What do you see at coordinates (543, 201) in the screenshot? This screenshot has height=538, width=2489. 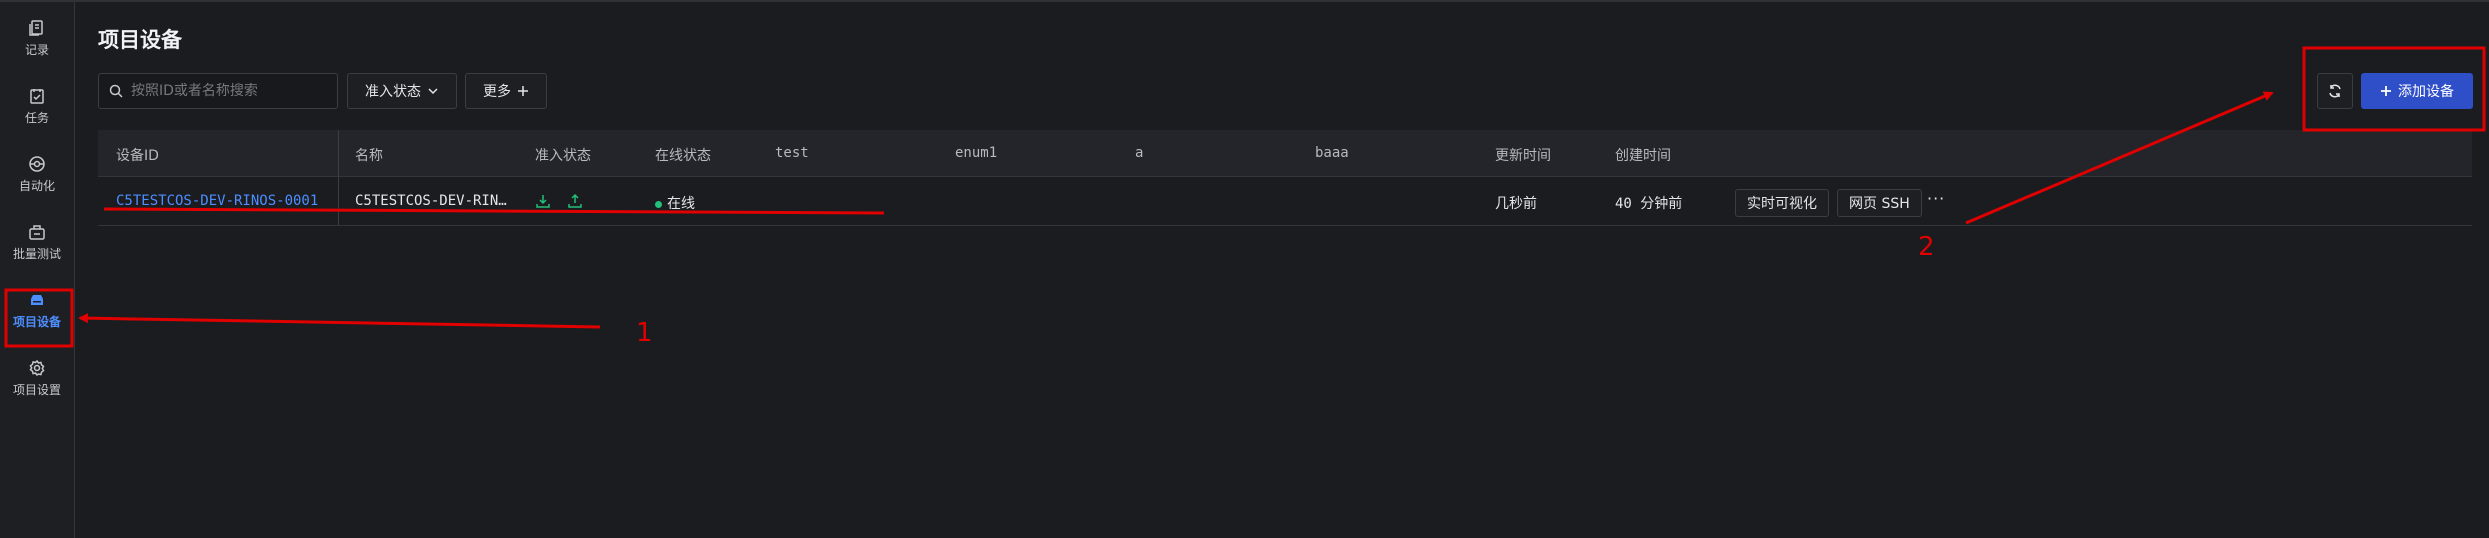 I see `download-icon` at bounding box center [543, 201].